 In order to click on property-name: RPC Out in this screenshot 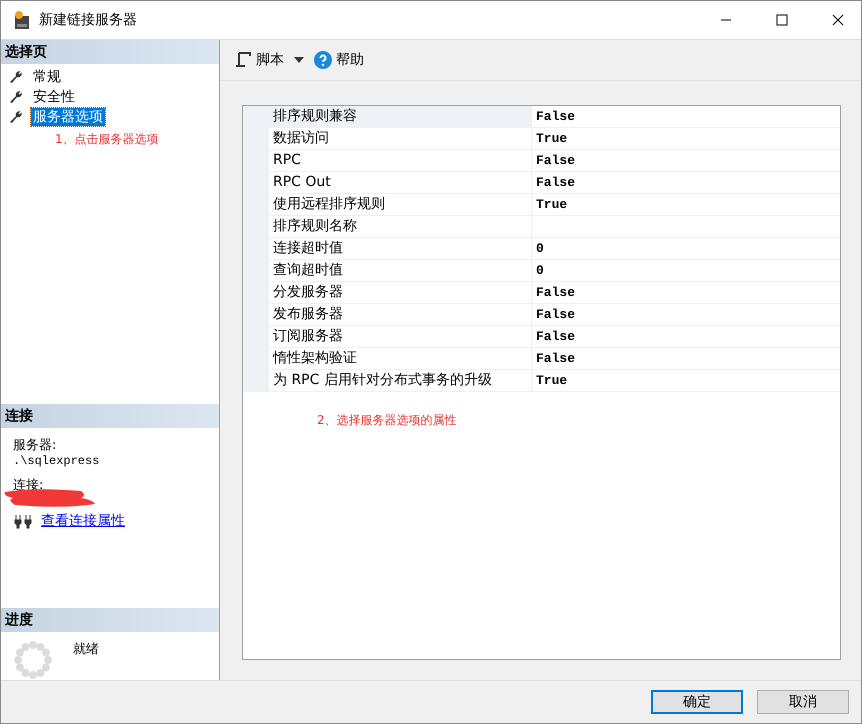, I will do `click(400, 182)`.